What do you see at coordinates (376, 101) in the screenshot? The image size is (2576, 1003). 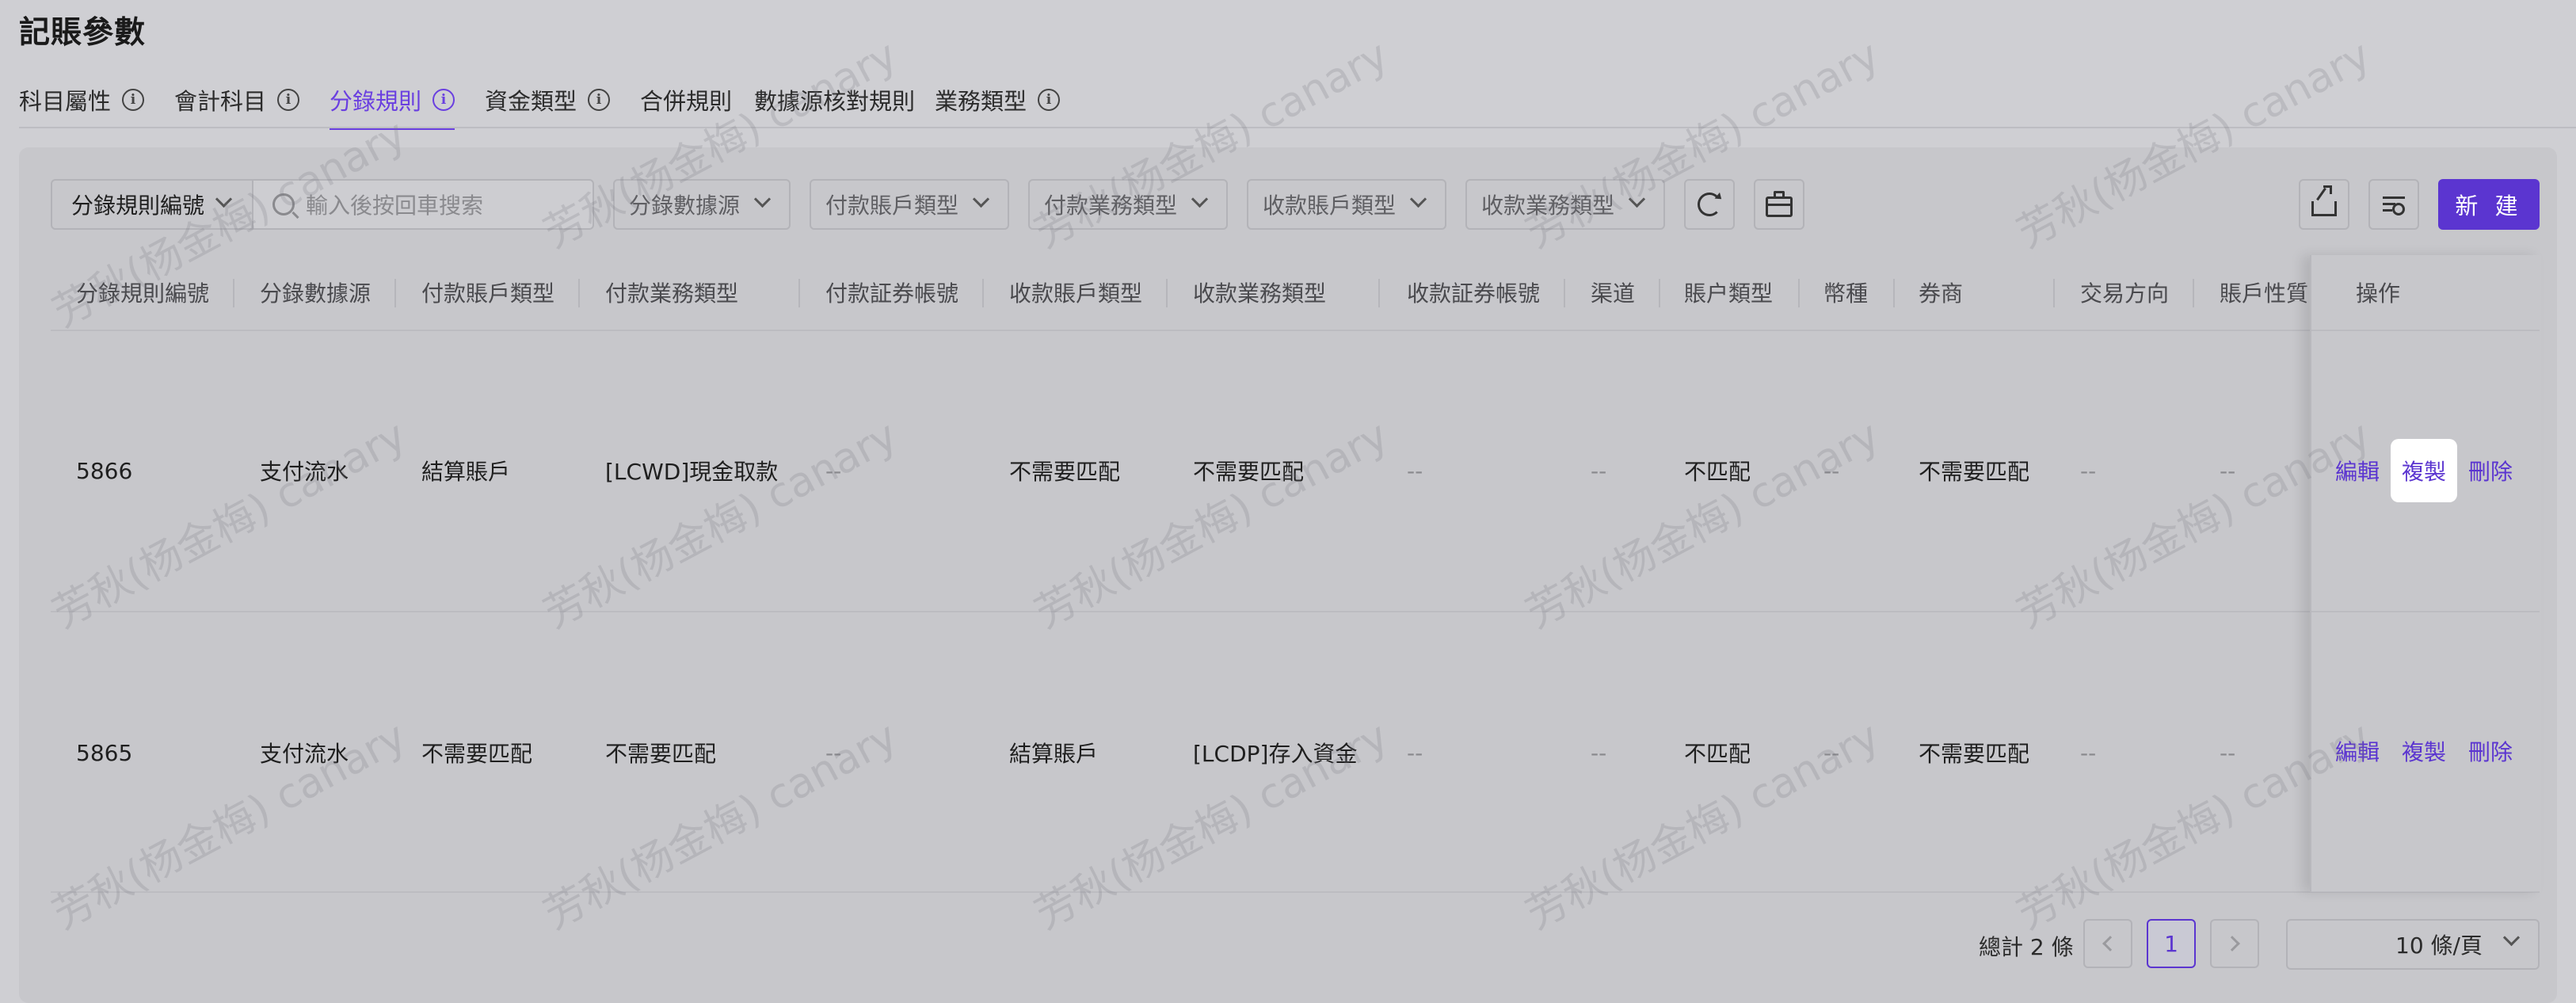 I see `tab-label: 分錄規則` at bounding box center [376, 101].